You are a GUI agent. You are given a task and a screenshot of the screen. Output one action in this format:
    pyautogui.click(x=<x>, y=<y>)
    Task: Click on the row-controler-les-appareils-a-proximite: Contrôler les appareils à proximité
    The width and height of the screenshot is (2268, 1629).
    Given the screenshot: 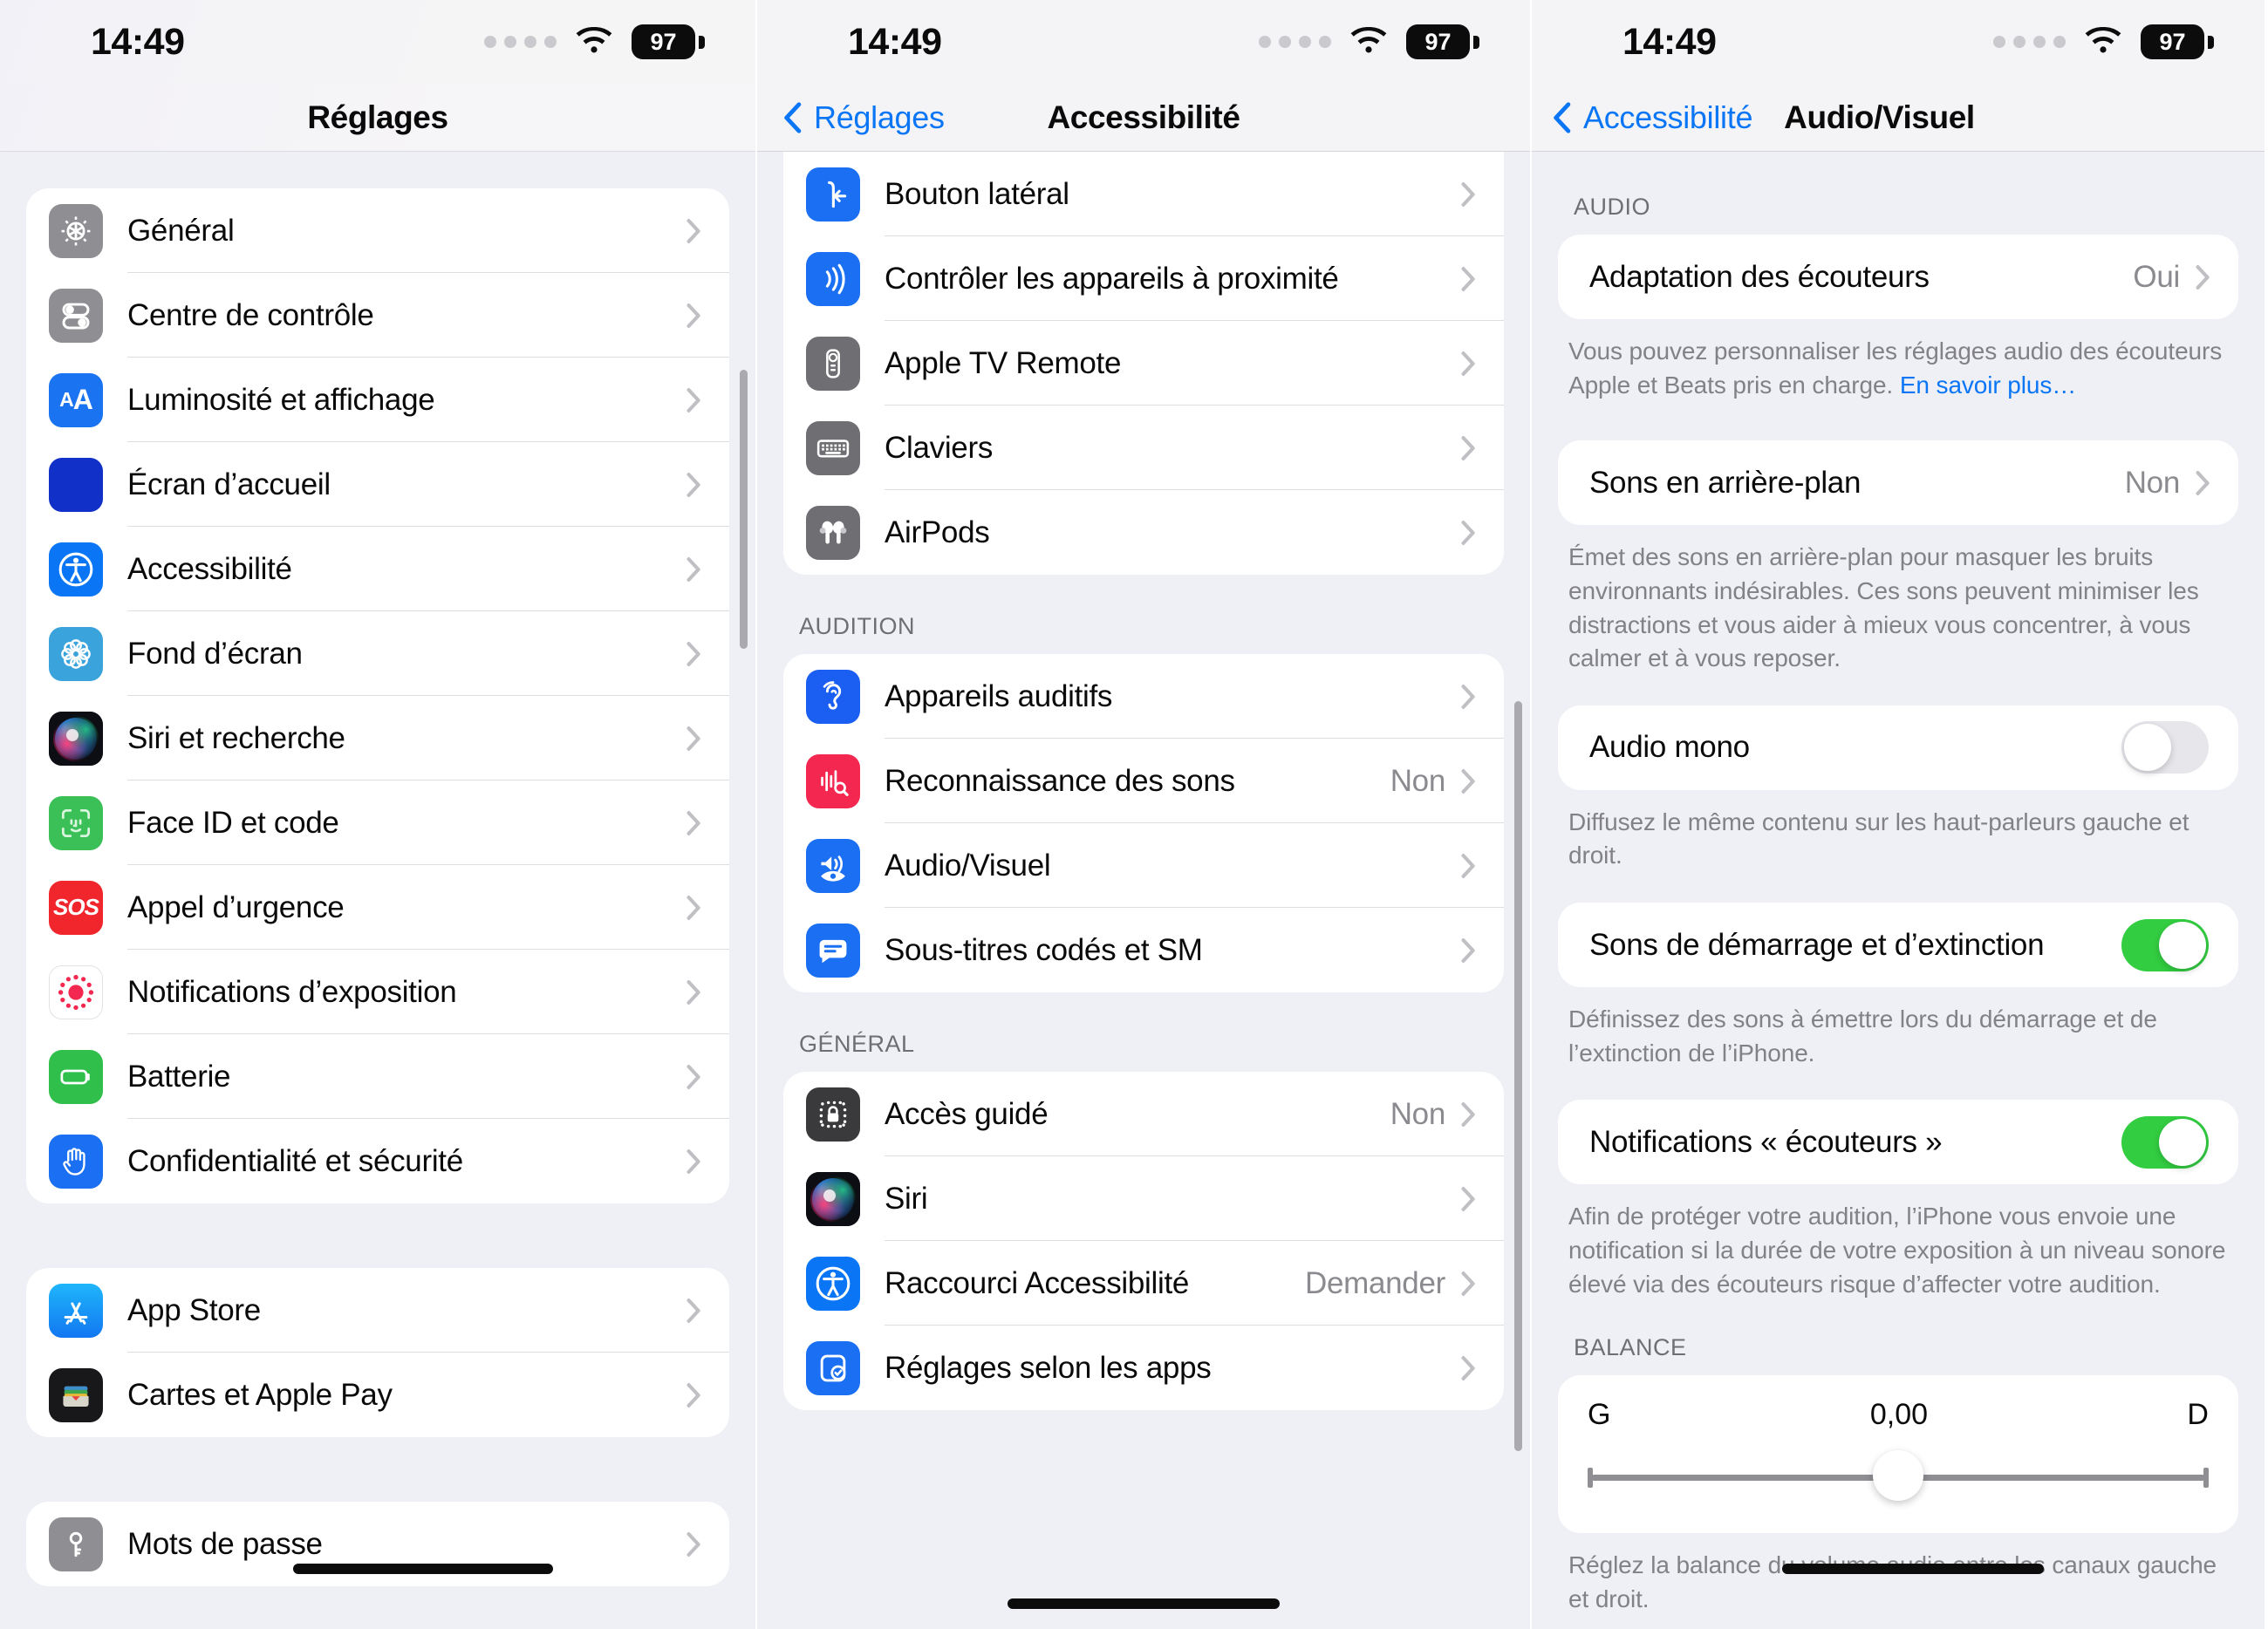 What is the action you would take?
    pyautogui.click(x=1143, y=278)
    